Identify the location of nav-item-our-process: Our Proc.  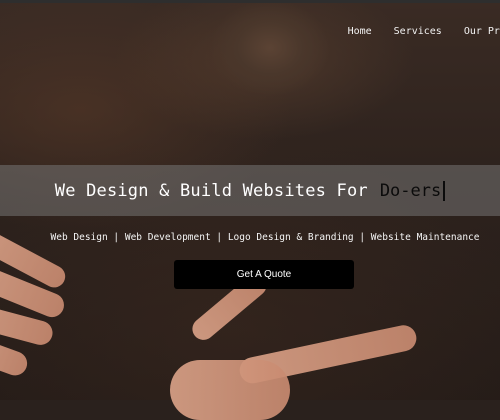
(482, 31).